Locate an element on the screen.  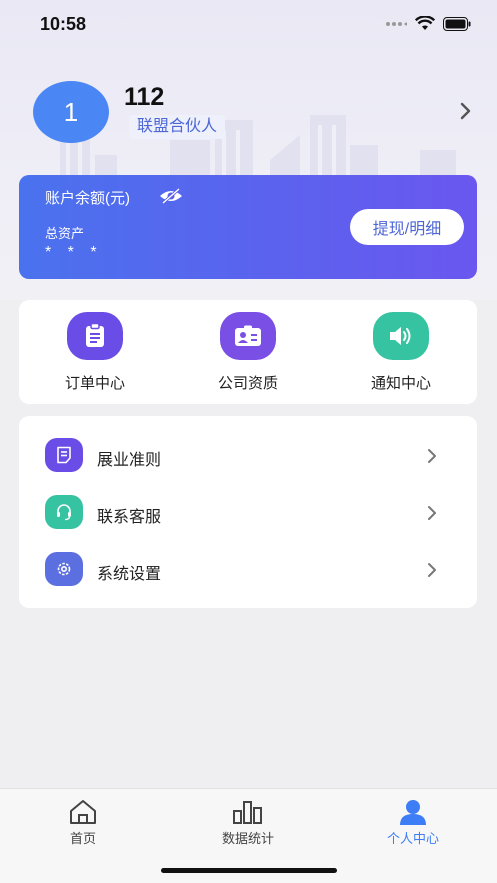
quick-actions-card: 订单中心 公司资质 通知中心 is located at coordinates (248, 352).